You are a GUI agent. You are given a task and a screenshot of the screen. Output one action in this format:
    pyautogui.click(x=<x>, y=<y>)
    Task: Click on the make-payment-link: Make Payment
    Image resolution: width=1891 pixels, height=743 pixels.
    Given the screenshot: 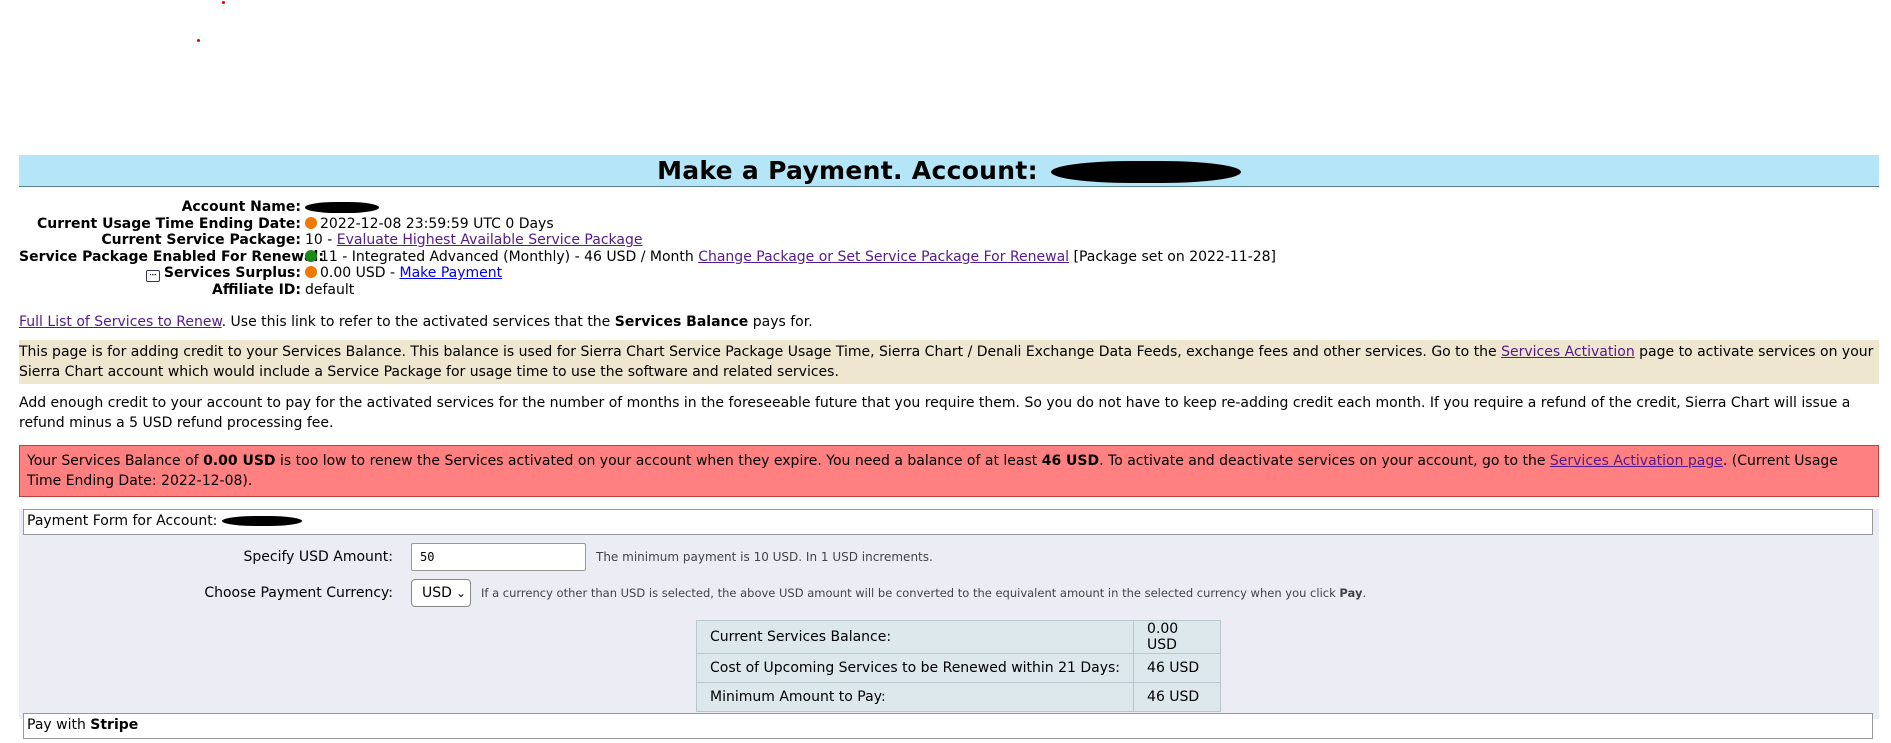 What is the action you would take?
    pyautogui.click(x=451, y=273)
    